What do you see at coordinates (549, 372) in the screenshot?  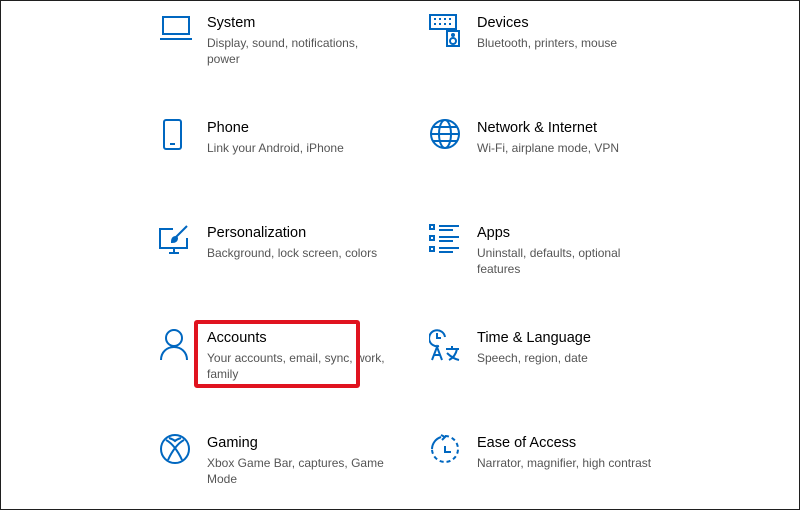 I see `tile-time-language: Time & Language Speech, region, date` at bounding box center [549, 372].